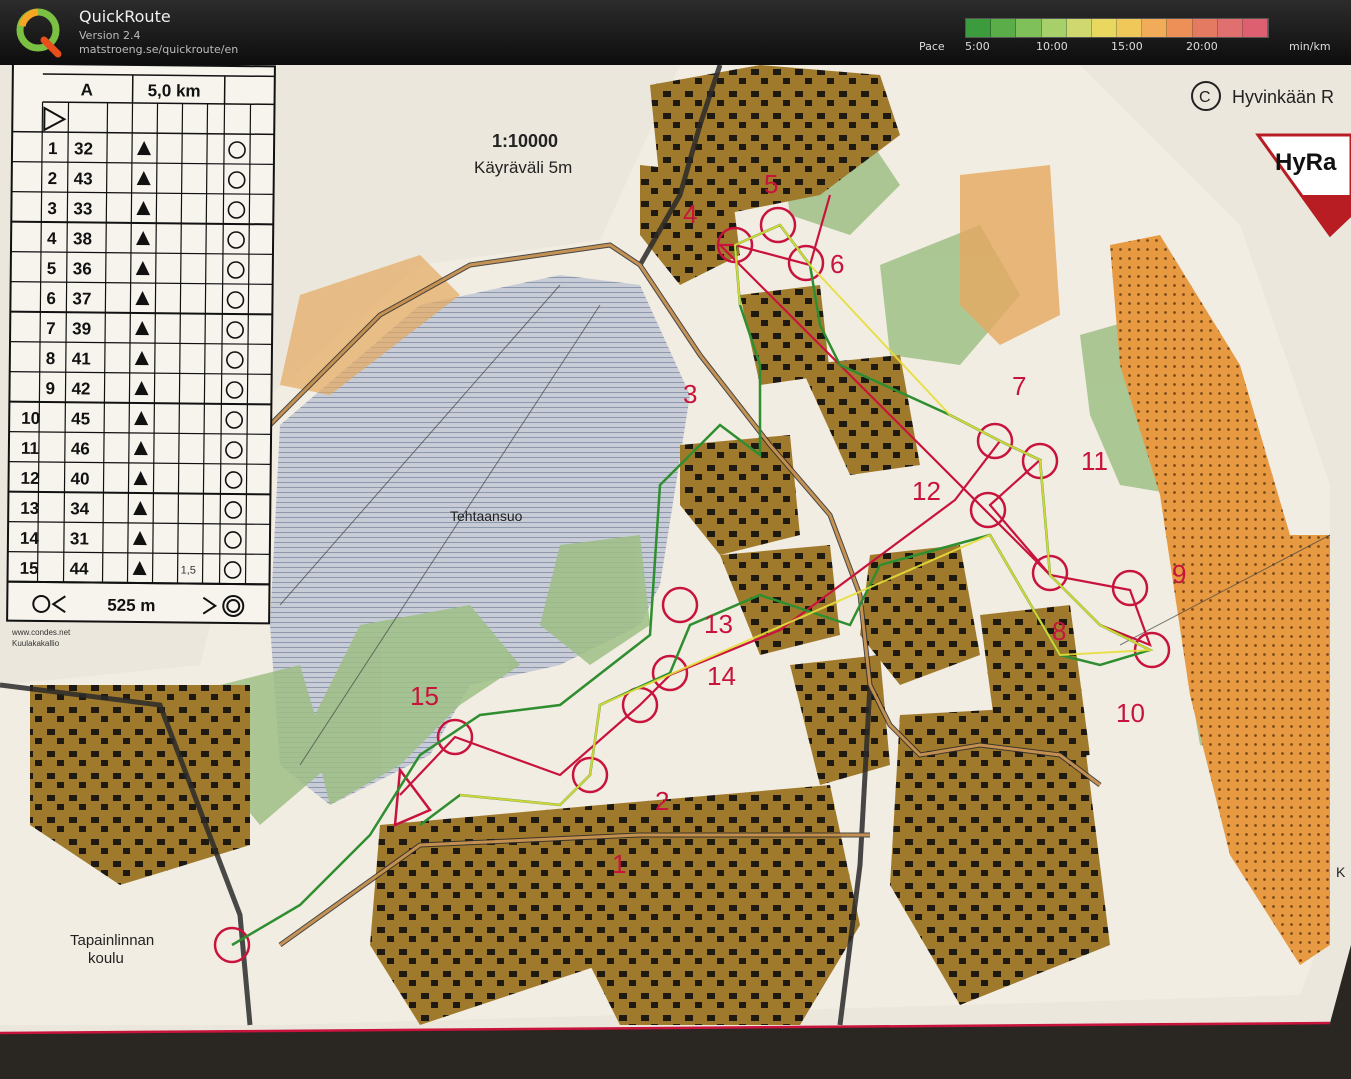 The image size is (1351, 1079). What do you see at coordinates (83, 148) in the screenshot?
I see `legend-control-code: 32` at bounding box center [83, 148].